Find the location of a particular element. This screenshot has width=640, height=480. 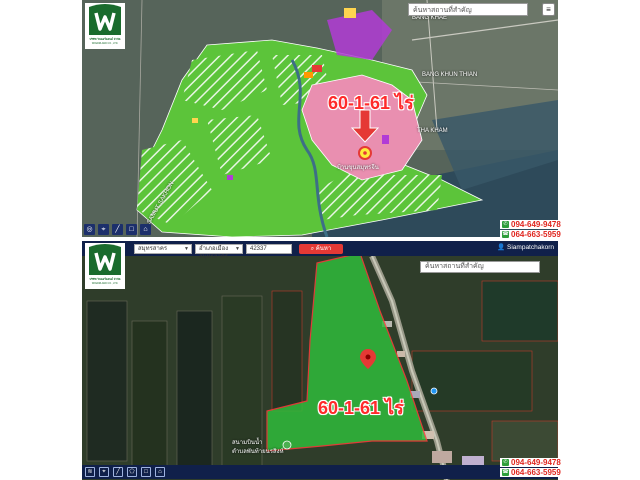

map-toolbar: ◎ ⌖ ╱ □ ⌂ is located at coordinates (116, 230).